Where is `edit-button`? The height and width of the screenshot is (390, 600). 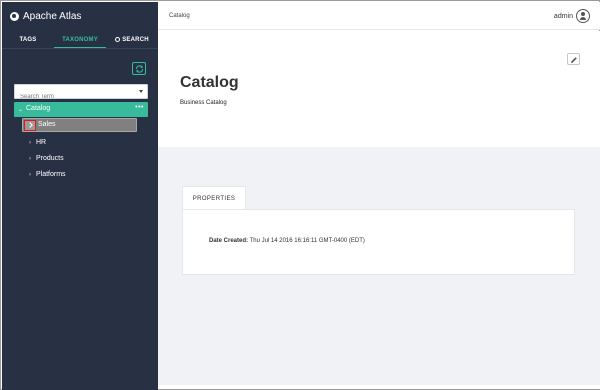 edit-button is located at coordinates (573, 59).